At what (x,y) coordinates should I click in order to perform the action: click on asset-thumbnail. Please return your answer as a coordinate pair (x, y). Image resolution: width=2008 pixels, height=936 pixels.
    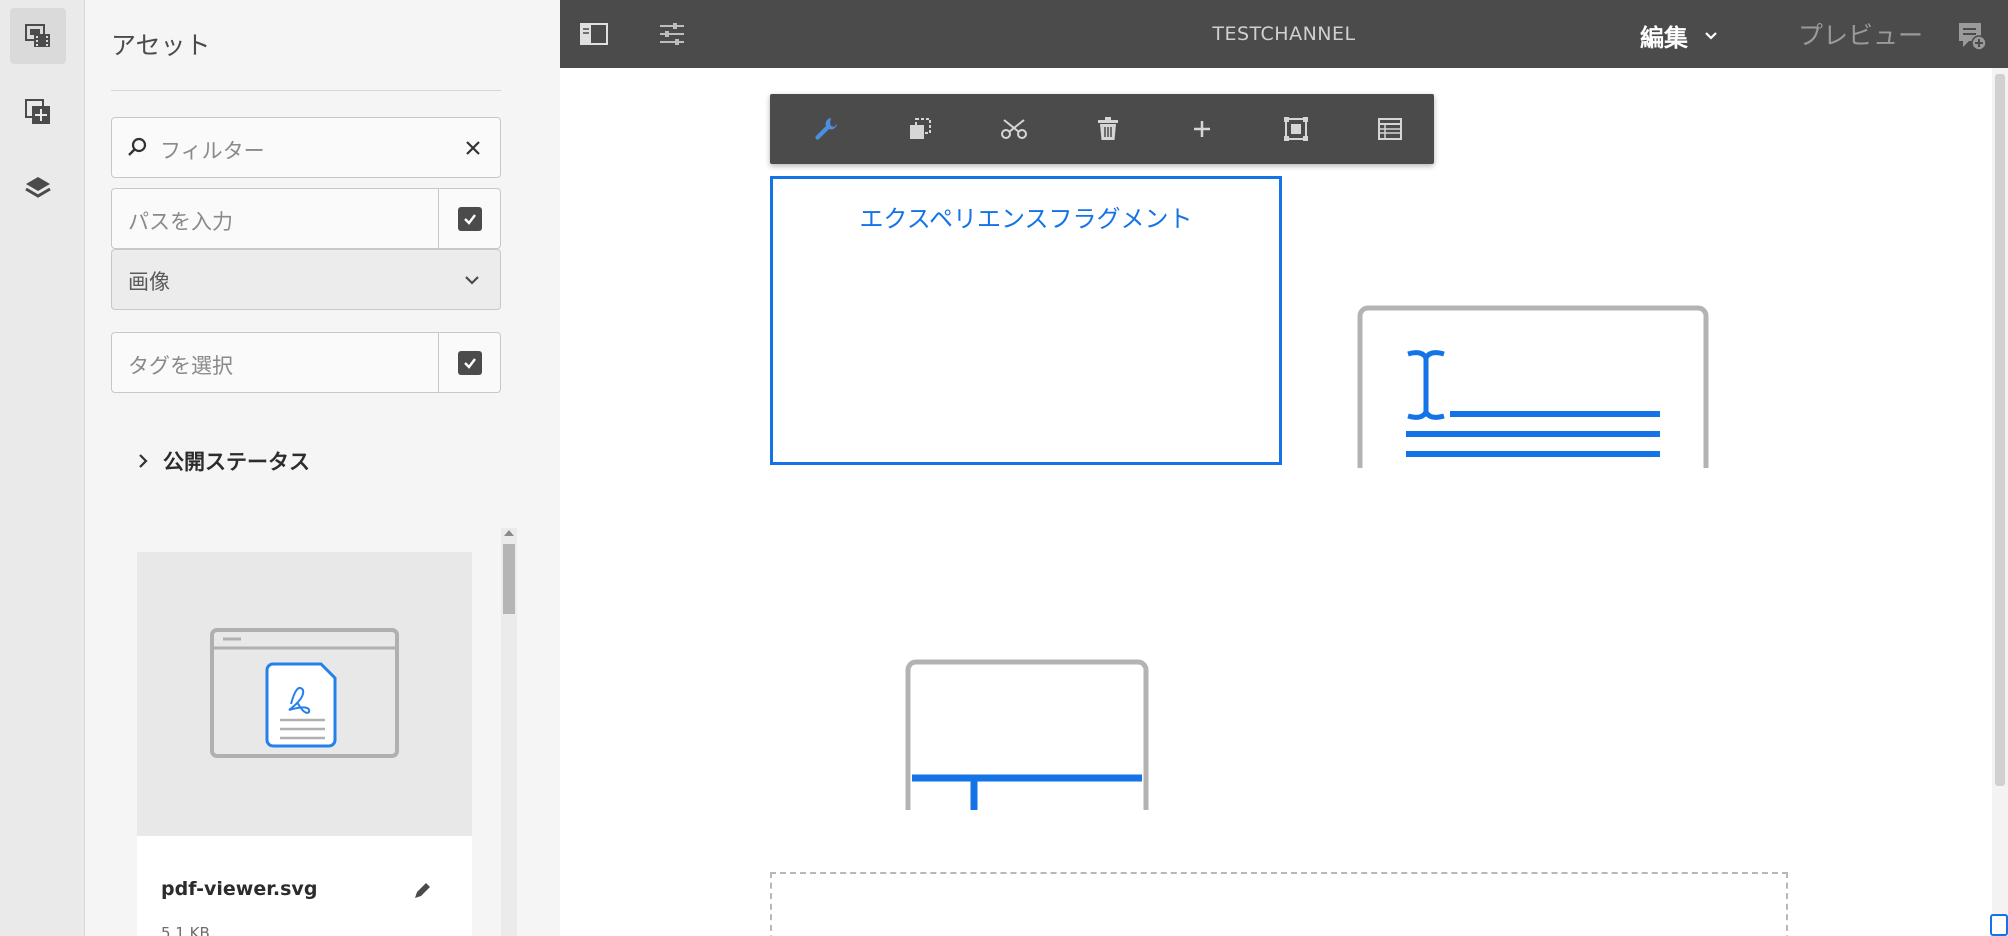
    Looking at the image, I should click on (304, 694).